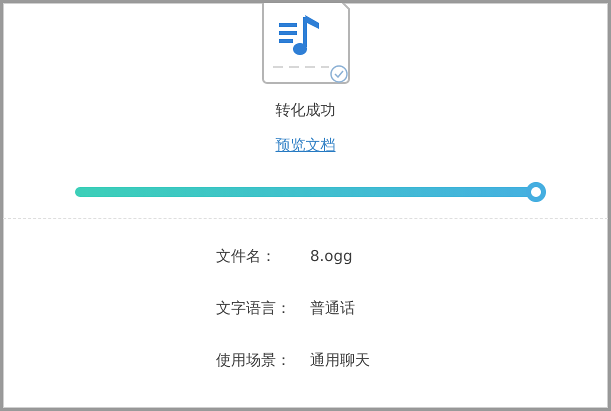 The height and width of the screenshot is (411, 611). Describe the element at coordinates (254, 308) in the screenshot. I see `detail-label: 文字语言：` at that location.